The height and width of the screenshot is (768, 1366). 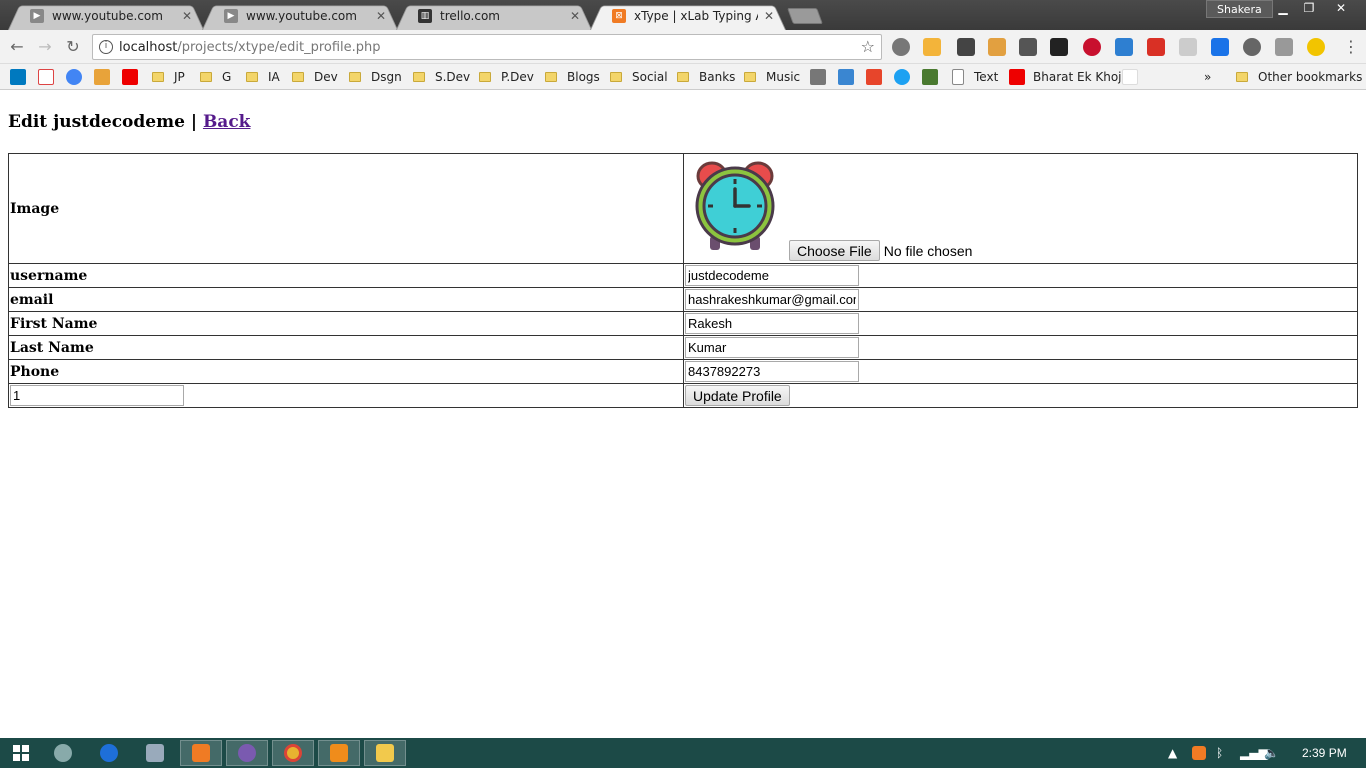 I want to click on bookmark-label: Banks, so click(x=717, y=77).